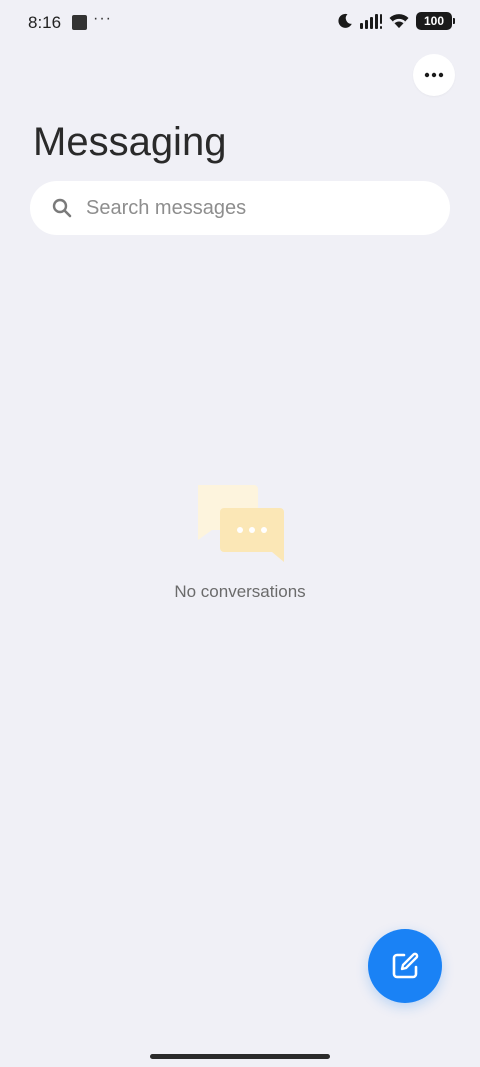  I want to click on moon-icon, so click(345, 20).